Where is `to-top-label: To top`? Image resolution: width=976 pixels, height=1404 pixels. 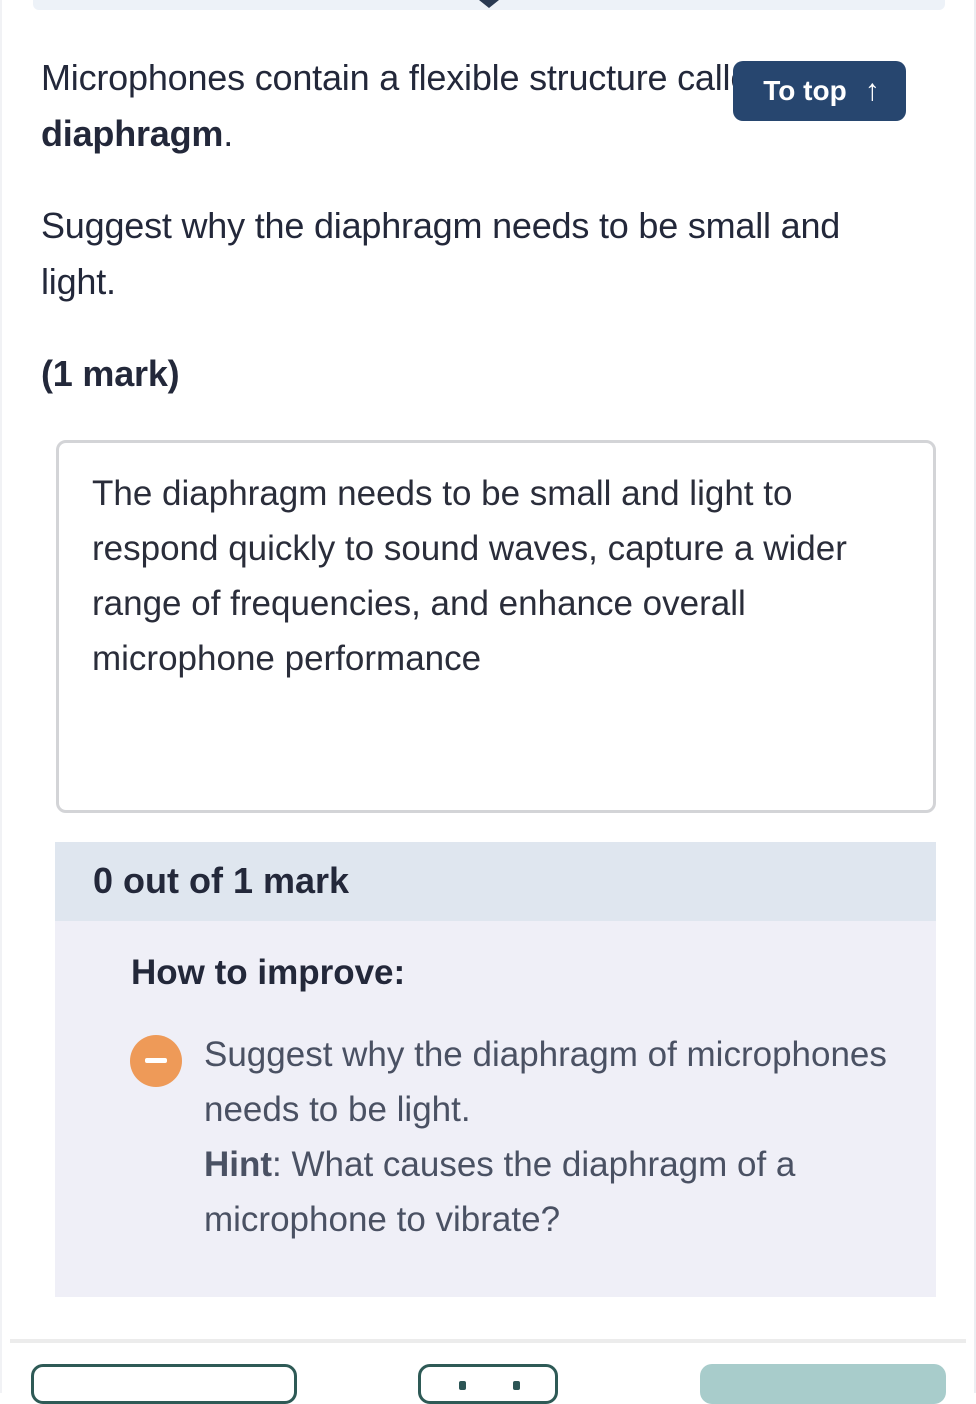
to-top-label: To top is located at coordinates (805, 90).